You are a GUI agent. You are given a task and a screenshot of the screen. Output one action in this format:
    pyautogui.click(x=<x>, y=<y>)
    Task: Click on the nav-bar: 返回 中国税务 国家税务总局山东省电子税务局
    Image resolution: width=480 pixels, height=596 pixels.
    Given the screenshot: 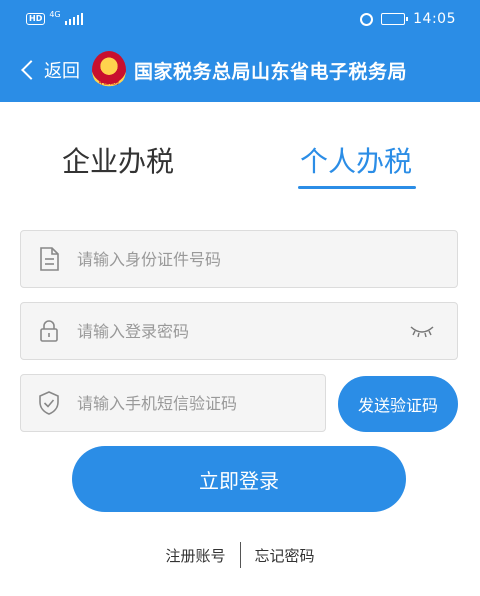 What is the action you would take?
    pyautogui.click(x=240, y=70)
    